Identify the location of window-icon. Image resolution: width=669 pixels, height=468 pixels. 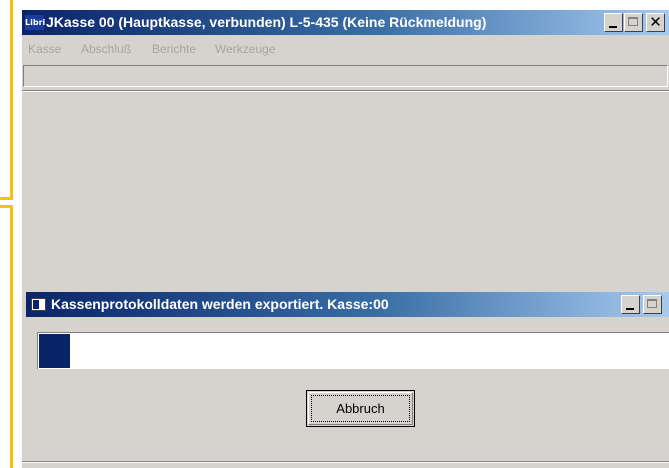
(38, 304).